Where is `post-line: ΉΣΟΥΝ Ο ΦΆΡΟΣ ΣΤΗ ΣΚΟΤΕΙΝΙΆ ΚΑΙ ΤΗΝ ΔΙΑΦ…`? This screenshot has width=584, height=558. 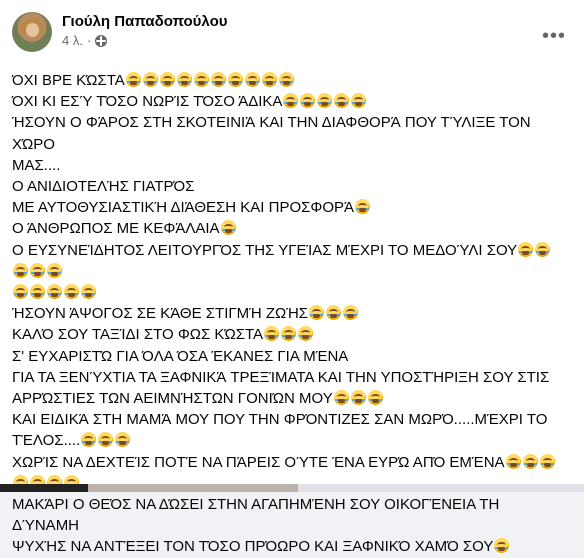
post-line: ΉΣΟΥΝ Ο ΦΆΡΟΣ ΣΤΗ ΣΚΟΤΕΙΝΙΆ ΚΑΙ ΤΗΝ ΔΙΑΦ… is located at coordinates (286, 133).